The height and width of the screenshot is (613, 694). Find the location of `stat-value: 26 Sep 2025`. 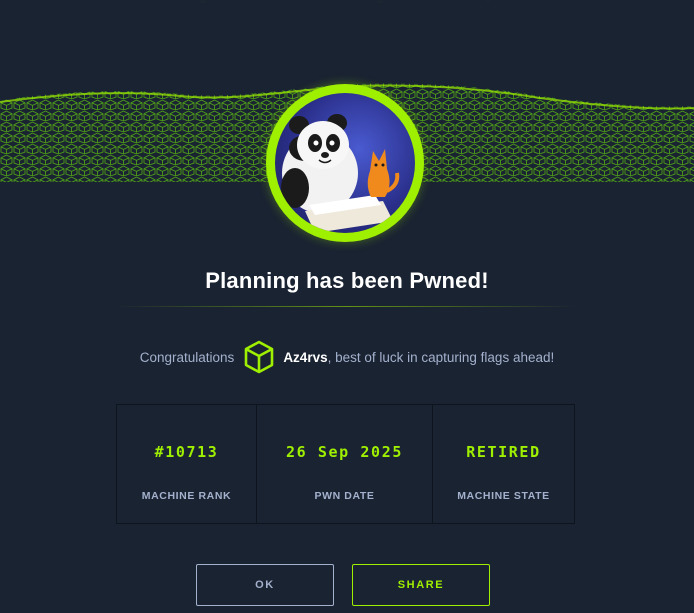

stat-value: 26 Sep 2025 is located at coordinates (344, 452).